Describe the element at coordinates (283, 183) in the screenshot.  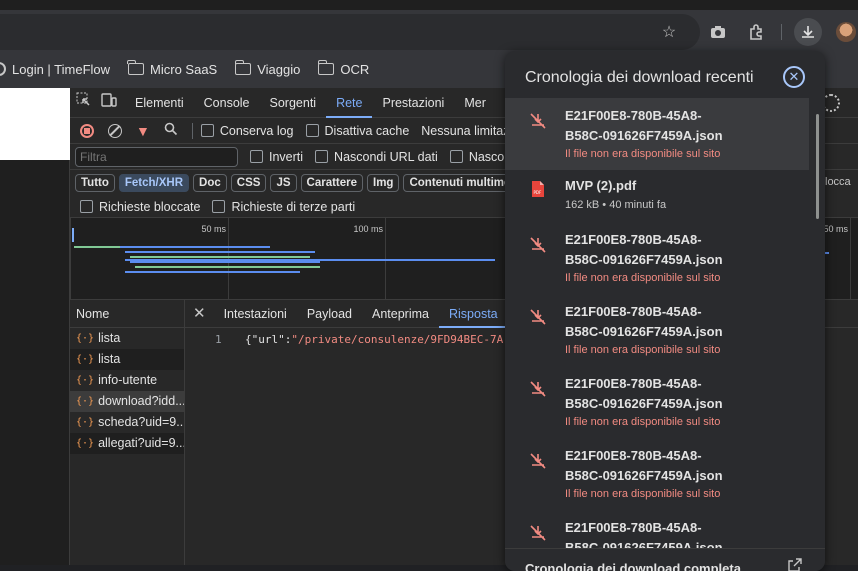
I see `type-filter-js: JS` at that location.